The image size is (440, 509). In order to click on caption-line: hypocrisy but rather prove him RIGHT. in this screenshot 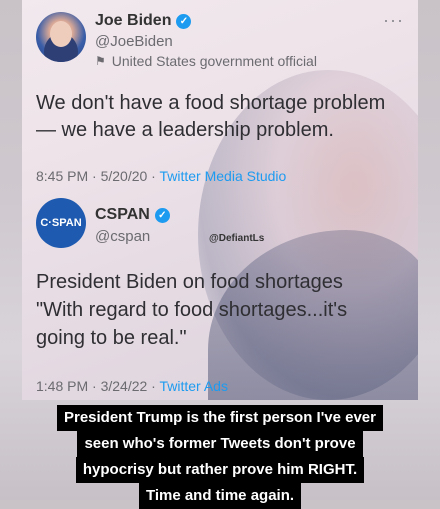, I will do `click(220, 470)`.